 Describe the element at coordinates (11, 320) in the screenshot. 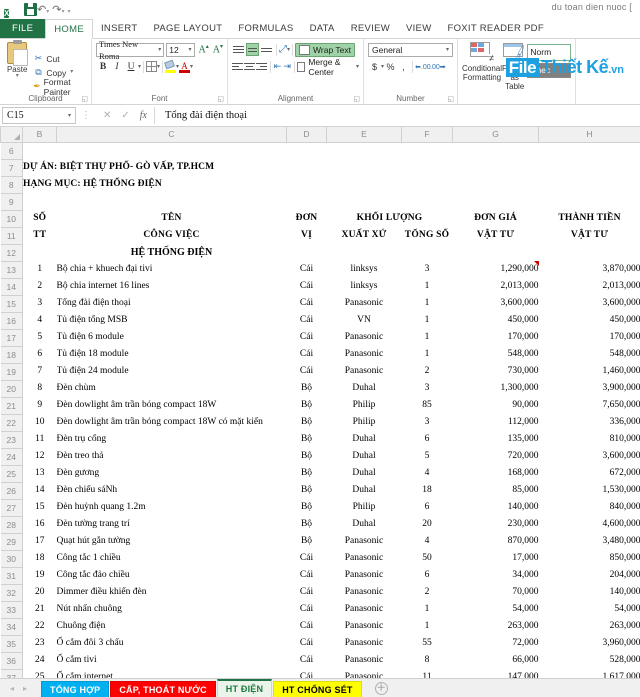

I see `row-header: 16` at that location.